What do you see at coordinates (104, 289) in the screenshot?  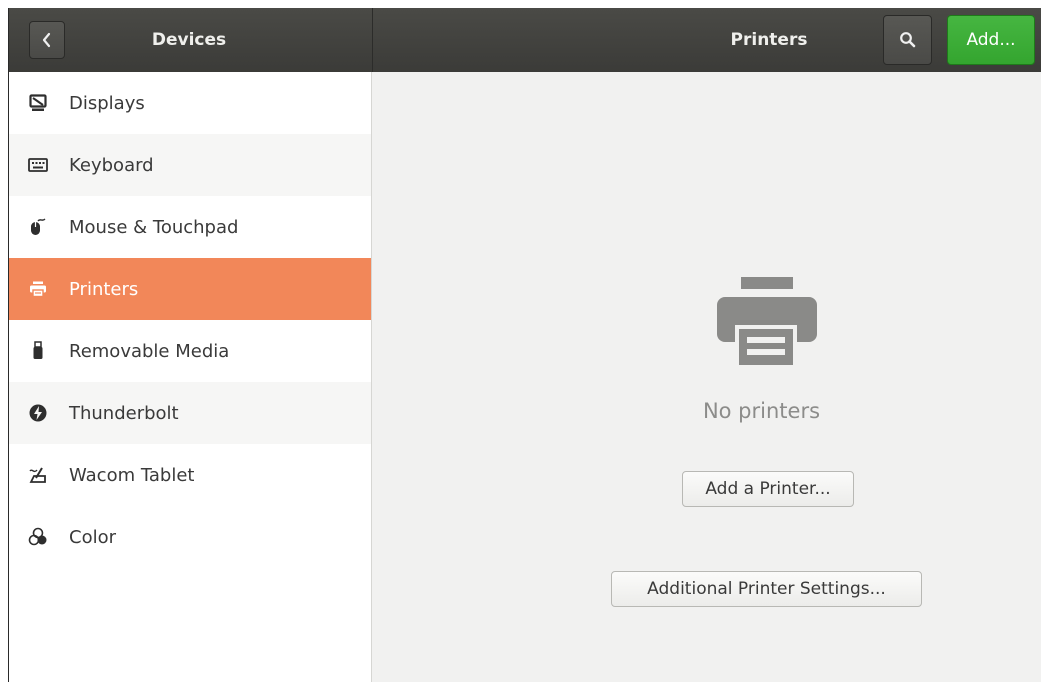 I see `sidebar-item-label: Printers` at bounding box center [104, 289].